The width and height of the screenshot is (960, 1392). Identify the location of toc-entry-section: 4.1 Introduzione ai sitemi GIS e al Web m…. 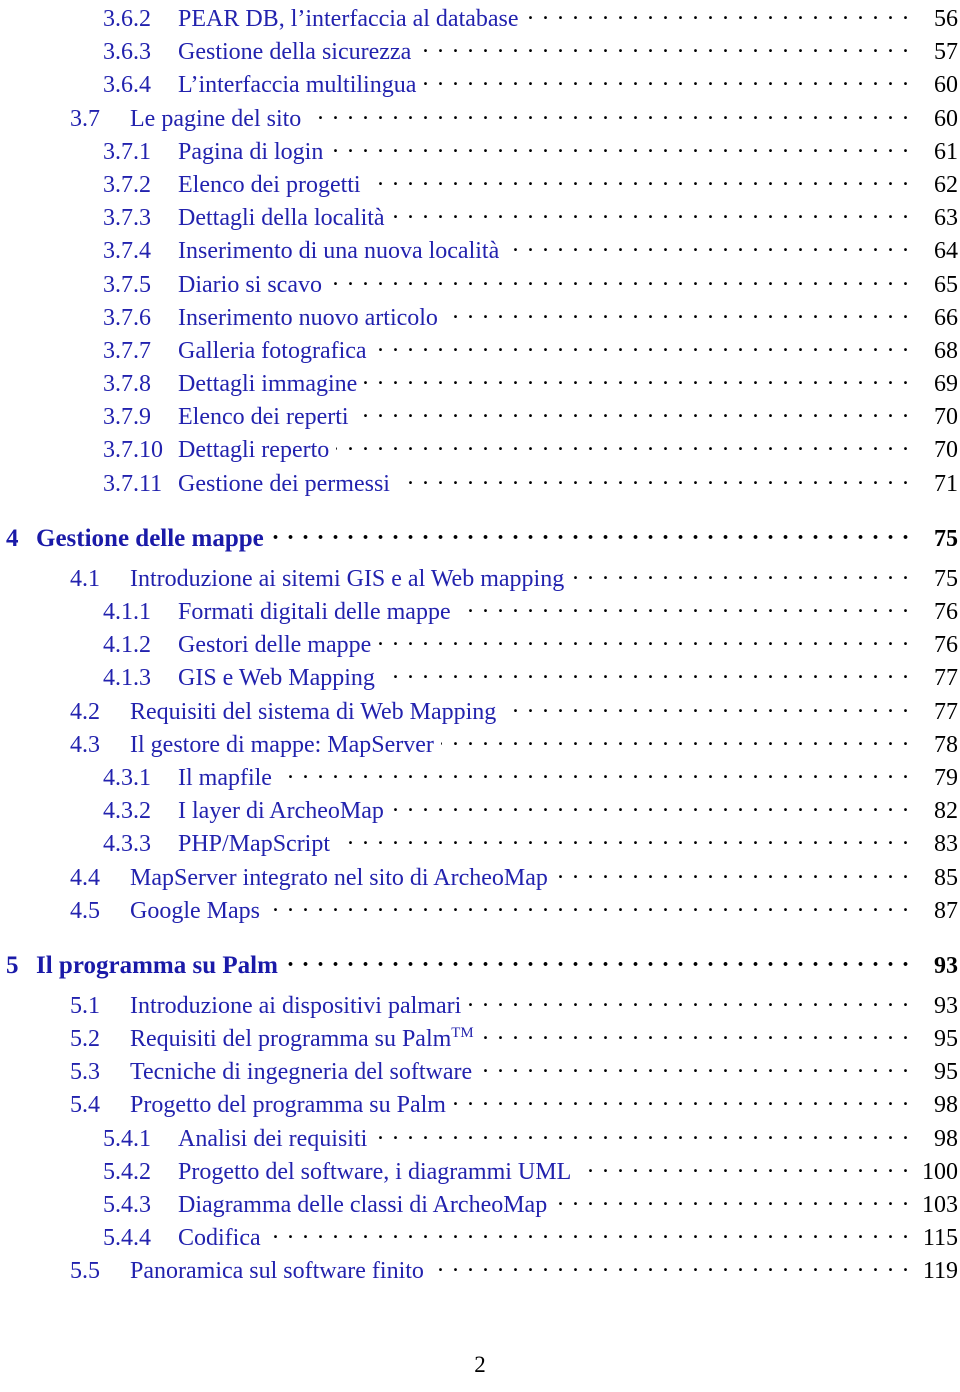
(480, 578).